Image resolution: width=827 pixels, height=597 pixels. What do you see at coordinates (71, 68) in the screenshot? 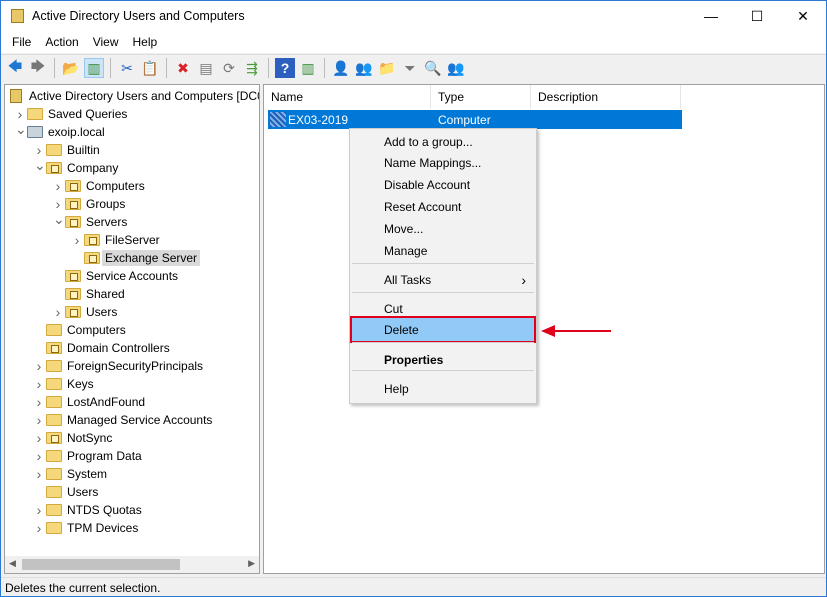
I see `up-folder-icon: 📂` at bounding box center [71, 68].